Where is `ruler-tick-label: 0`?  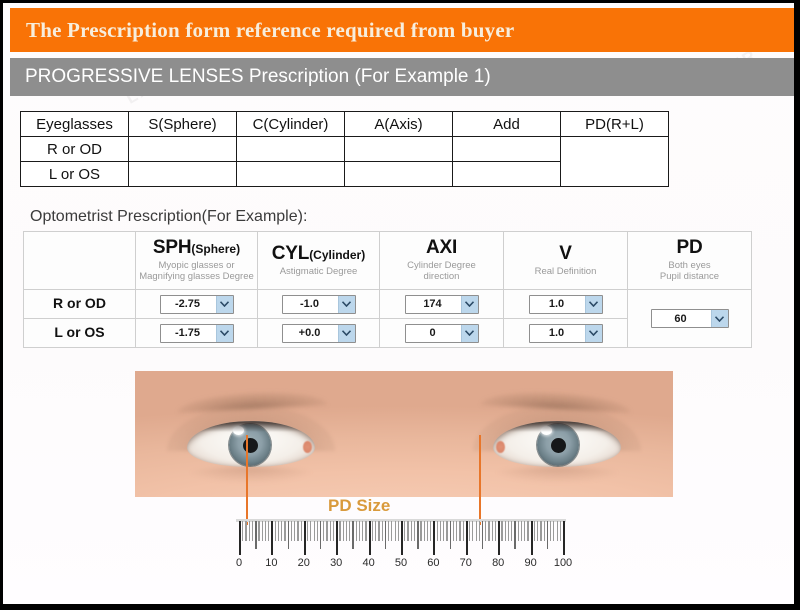
ruler-tick-label: 0 is located at coordinates (239, 563).